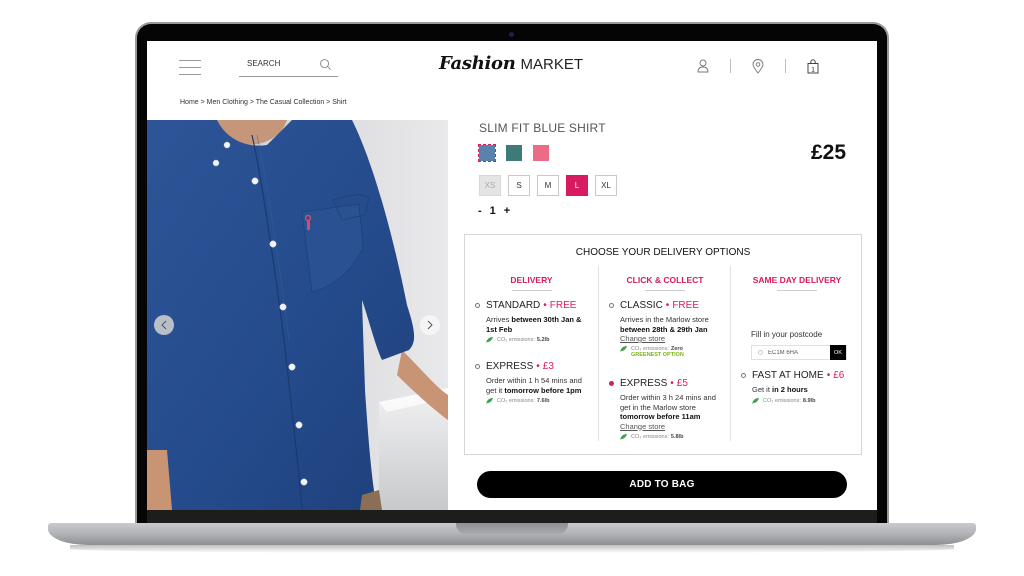  I want to click on webcam-icon, so click(511, 34).